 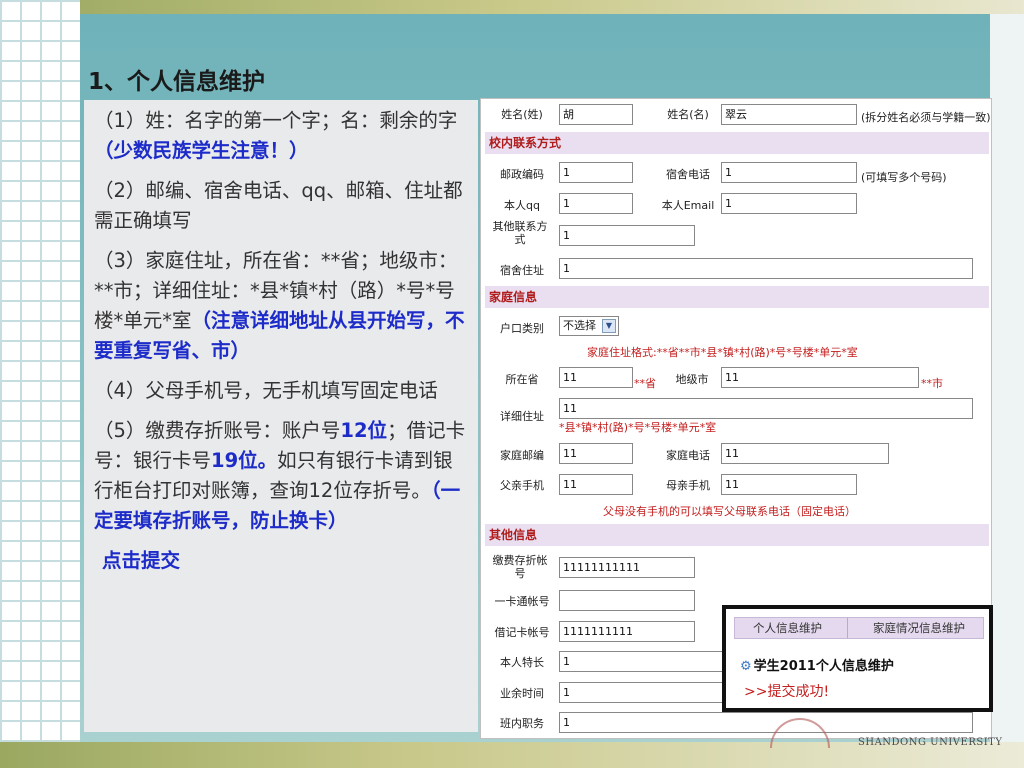 I want to click on family-postcode-input: 11, so click(x=596, y=453).